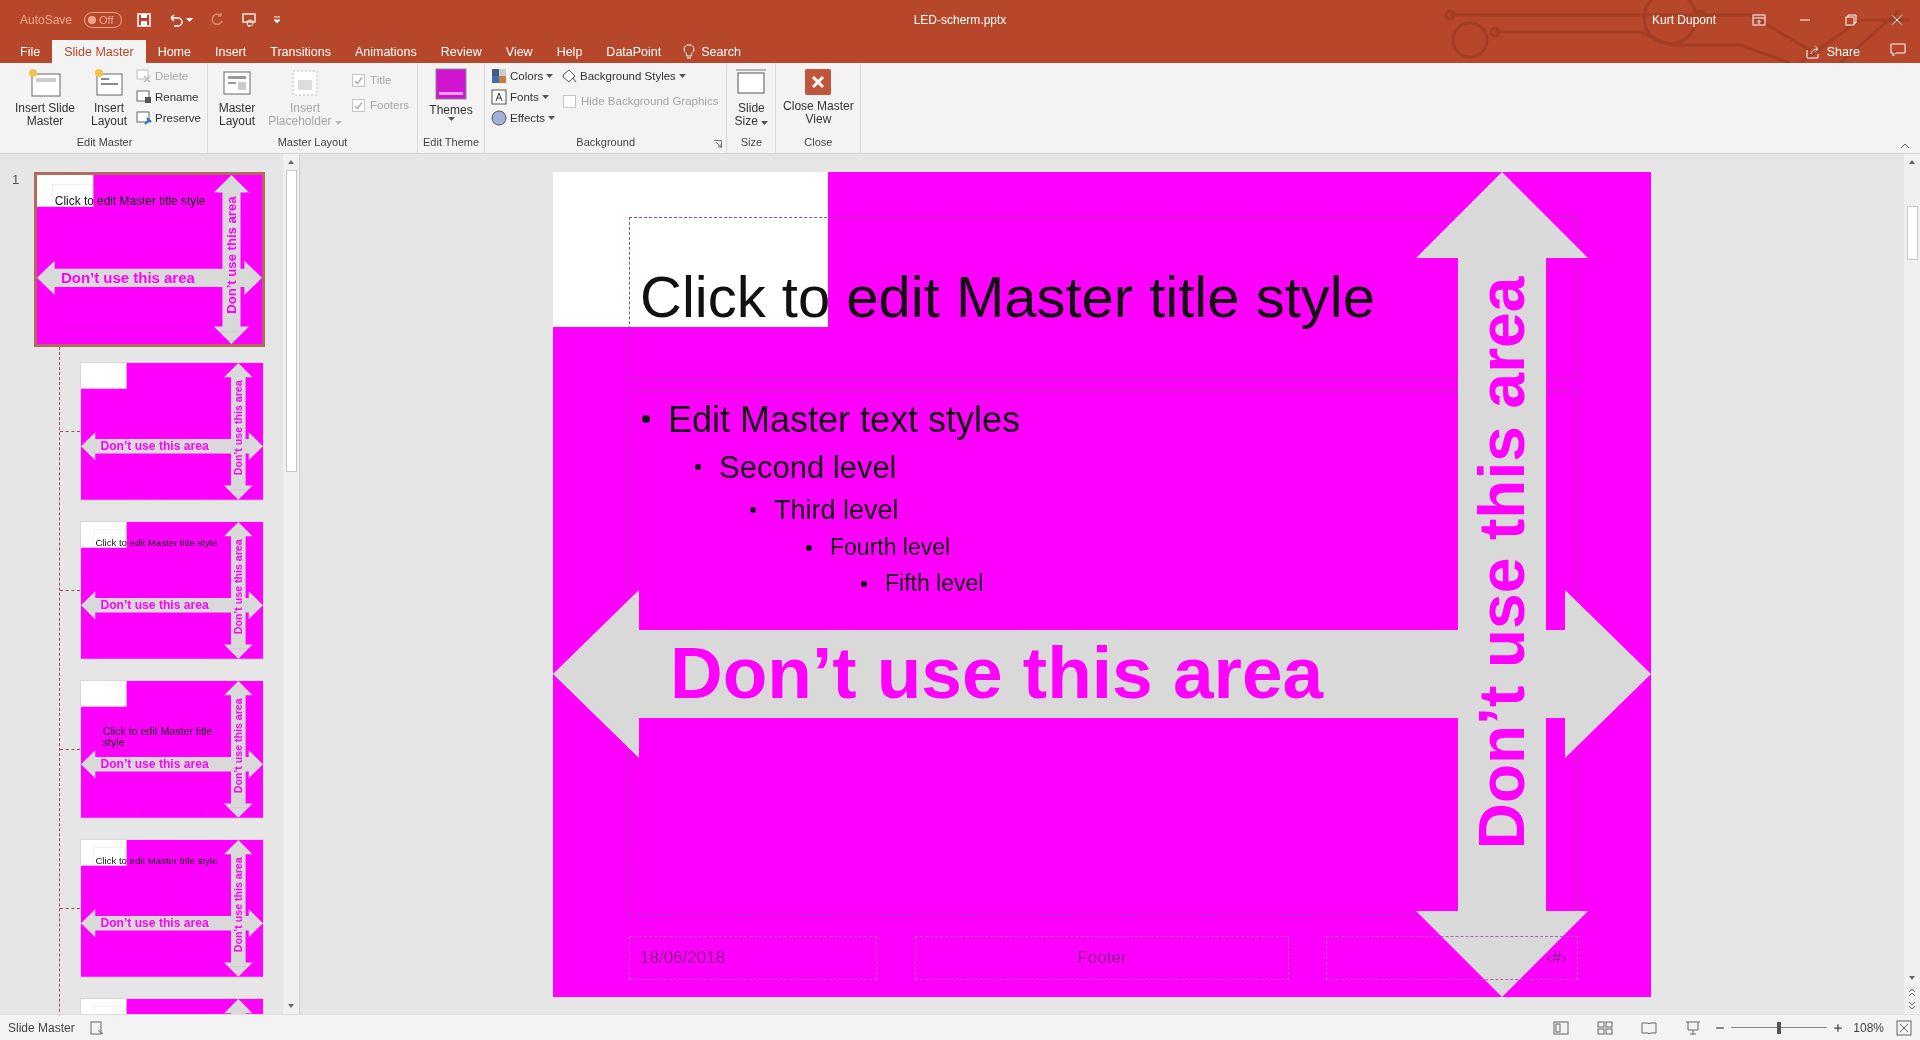  I want to click on reading-view-icon, so click(1649, 1027).